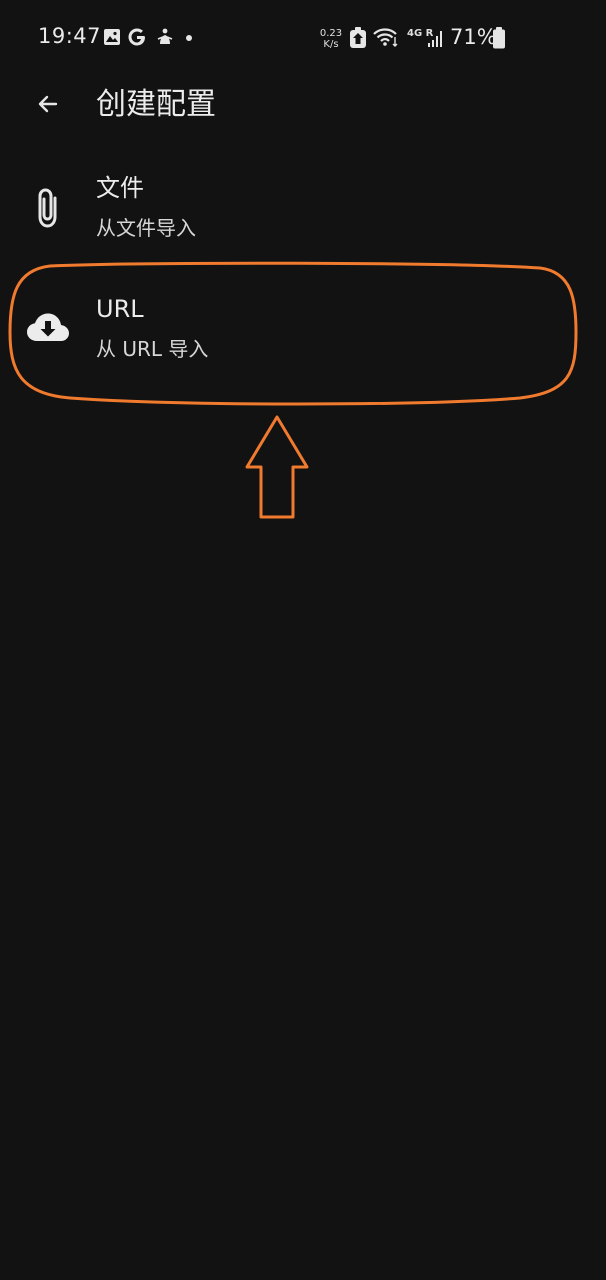  Describe the element at coordinates (48, 327) in the screenshot. I see `cloud-download-icon` at that location.